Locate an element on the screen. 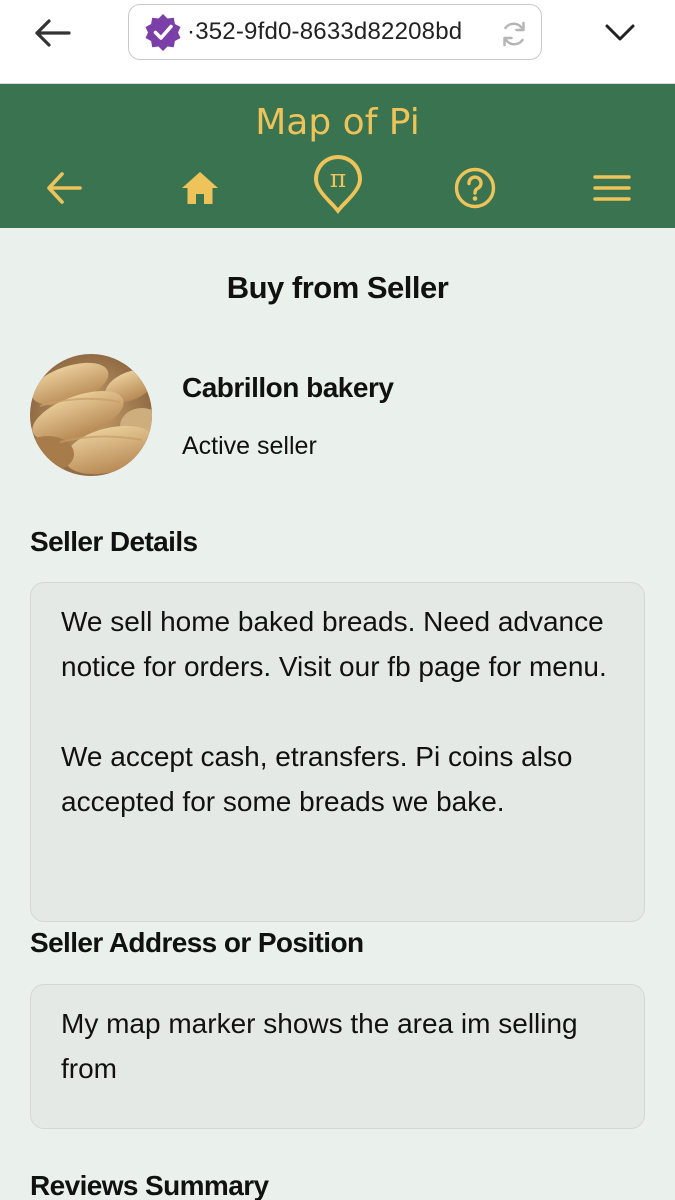 This screenshot has width=675, height=1200. pi-glyph: π is located at coordinates (338, 178).